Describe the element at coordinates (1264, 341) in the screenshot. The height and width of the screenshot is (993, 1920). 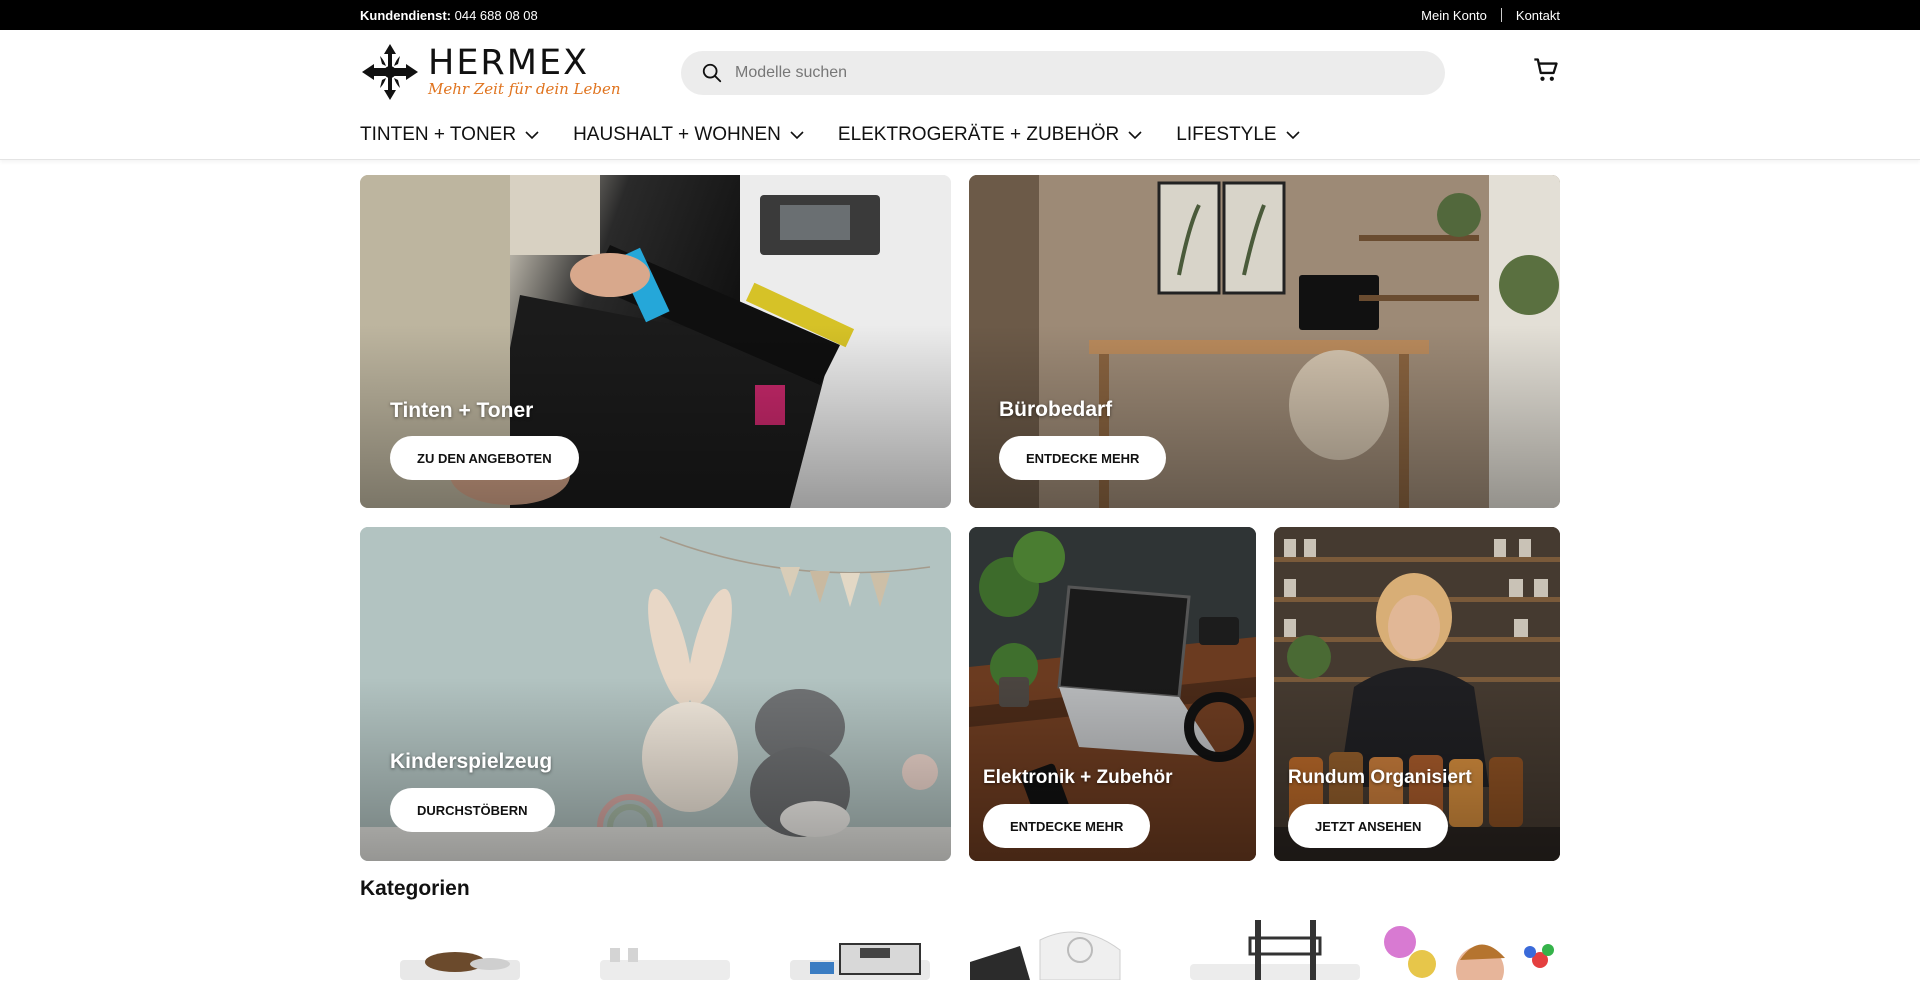
I see `promo-tile-buerobedarf: Bürobedarf ENTDECKE MEHR` at that location.